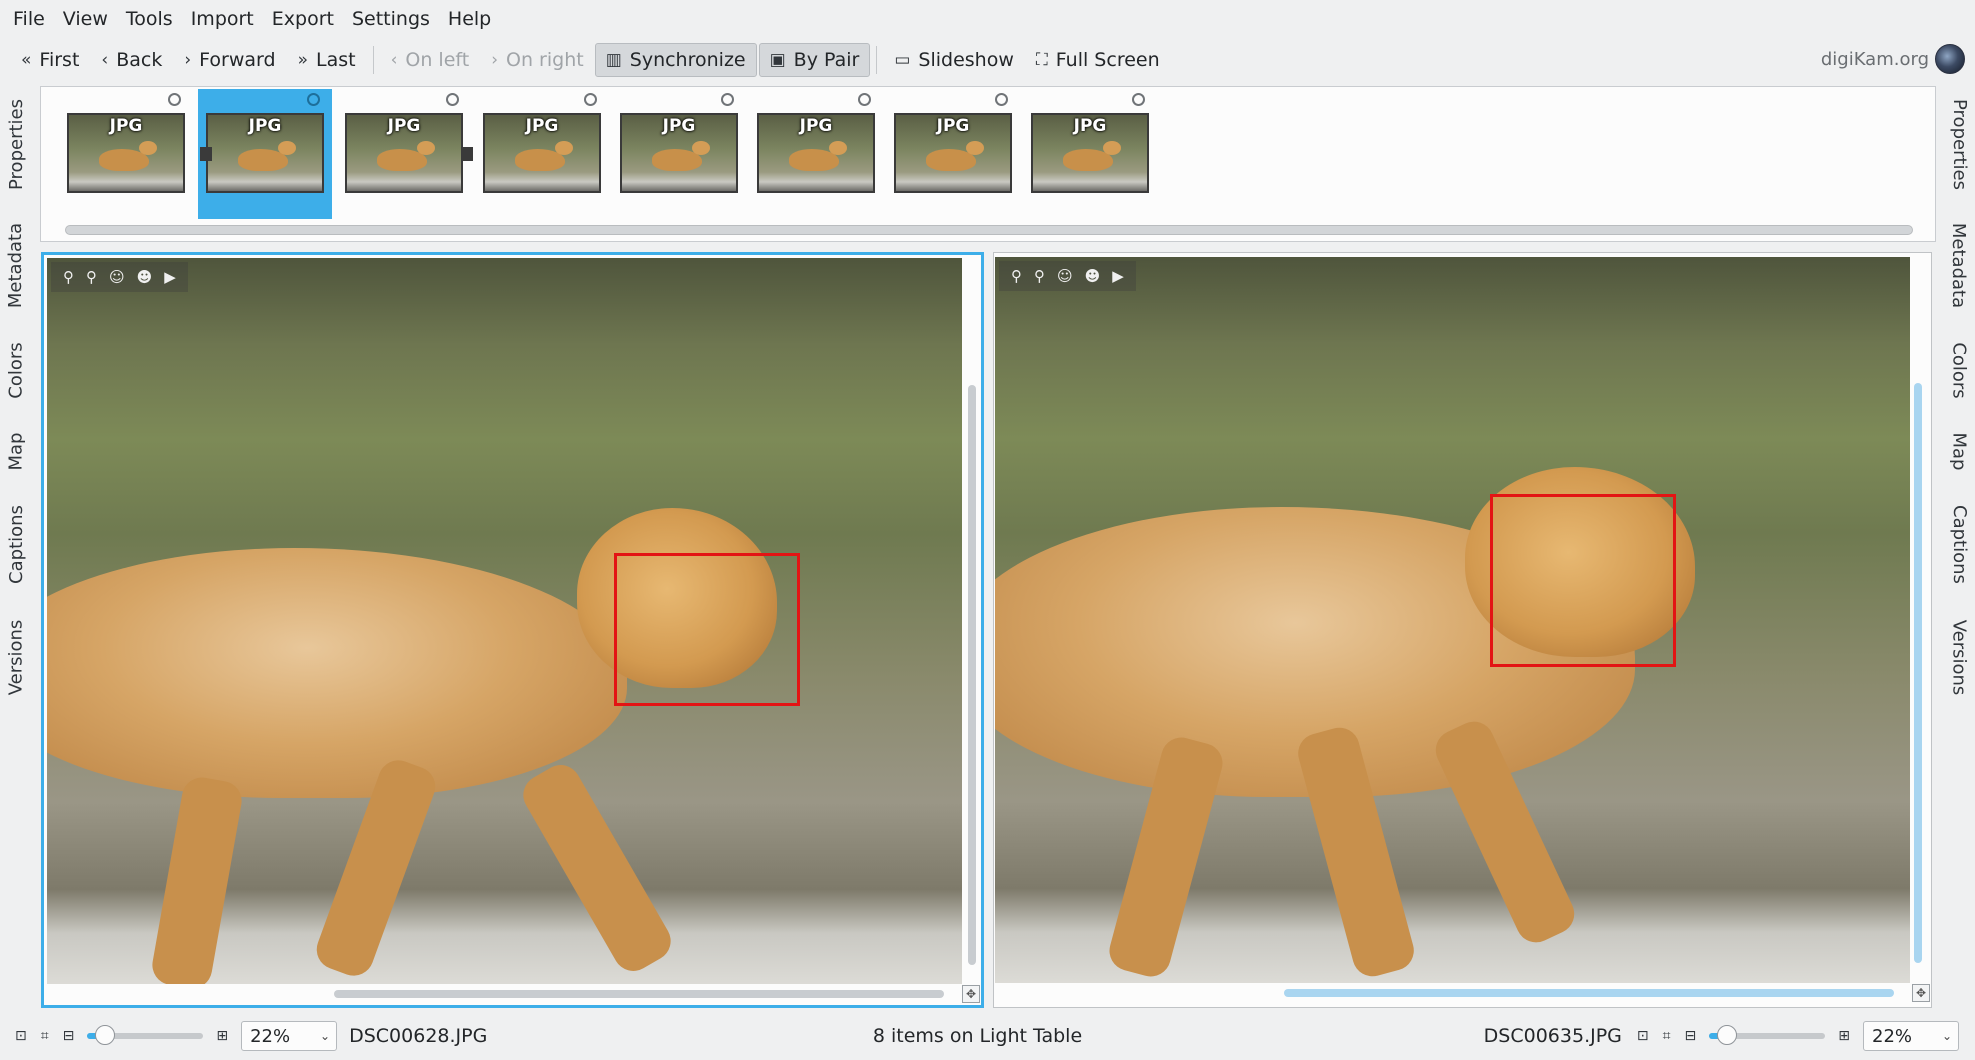  What do you see at coordinates (29, 19) in the screenshot?
I see `menu-file: File` at bounding box center [29, 19].